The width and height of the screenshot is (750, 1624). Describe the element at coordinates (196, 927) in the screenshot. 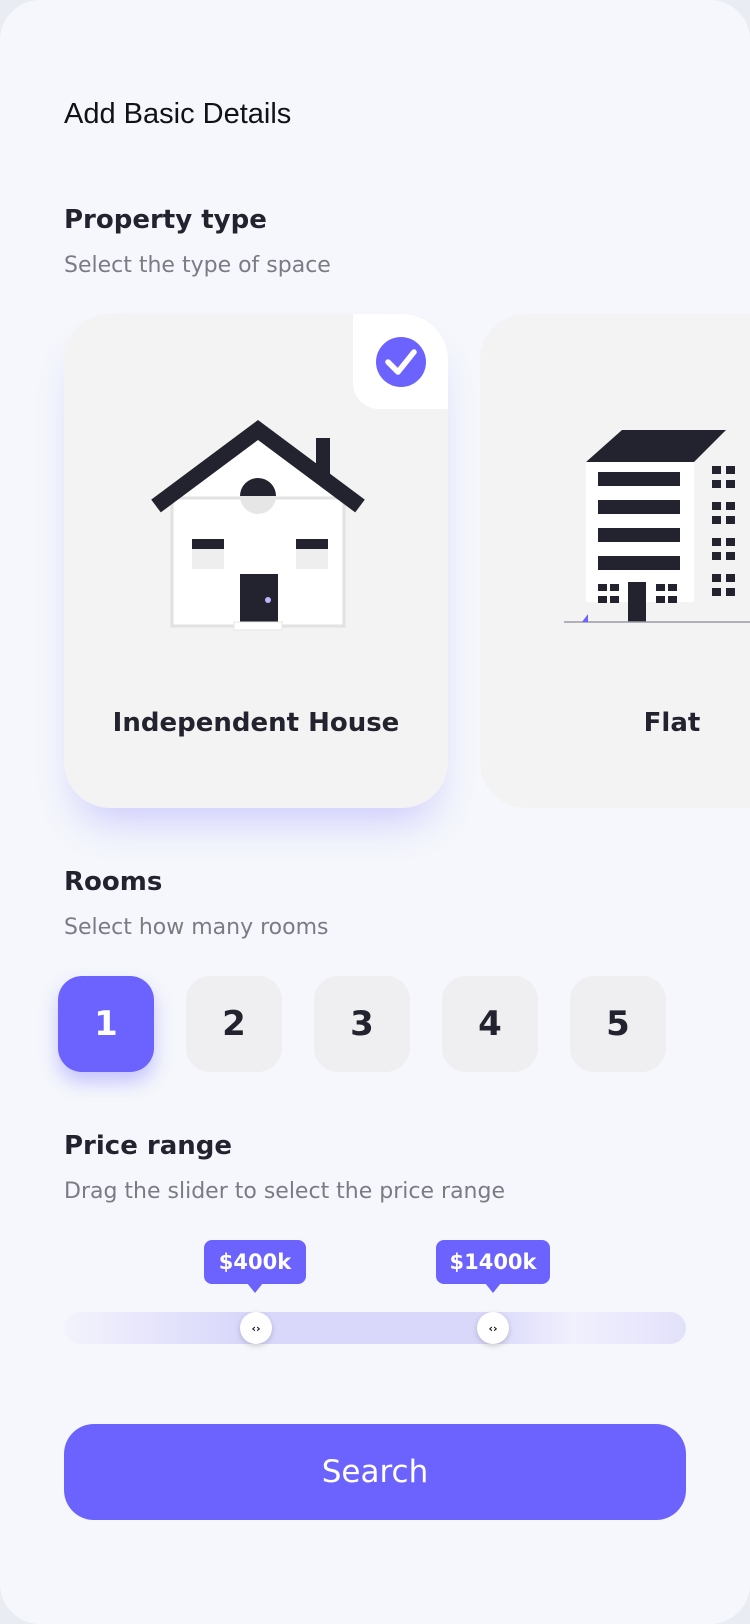

I see `rooms-subtitle: Select how many rooms` at that location.